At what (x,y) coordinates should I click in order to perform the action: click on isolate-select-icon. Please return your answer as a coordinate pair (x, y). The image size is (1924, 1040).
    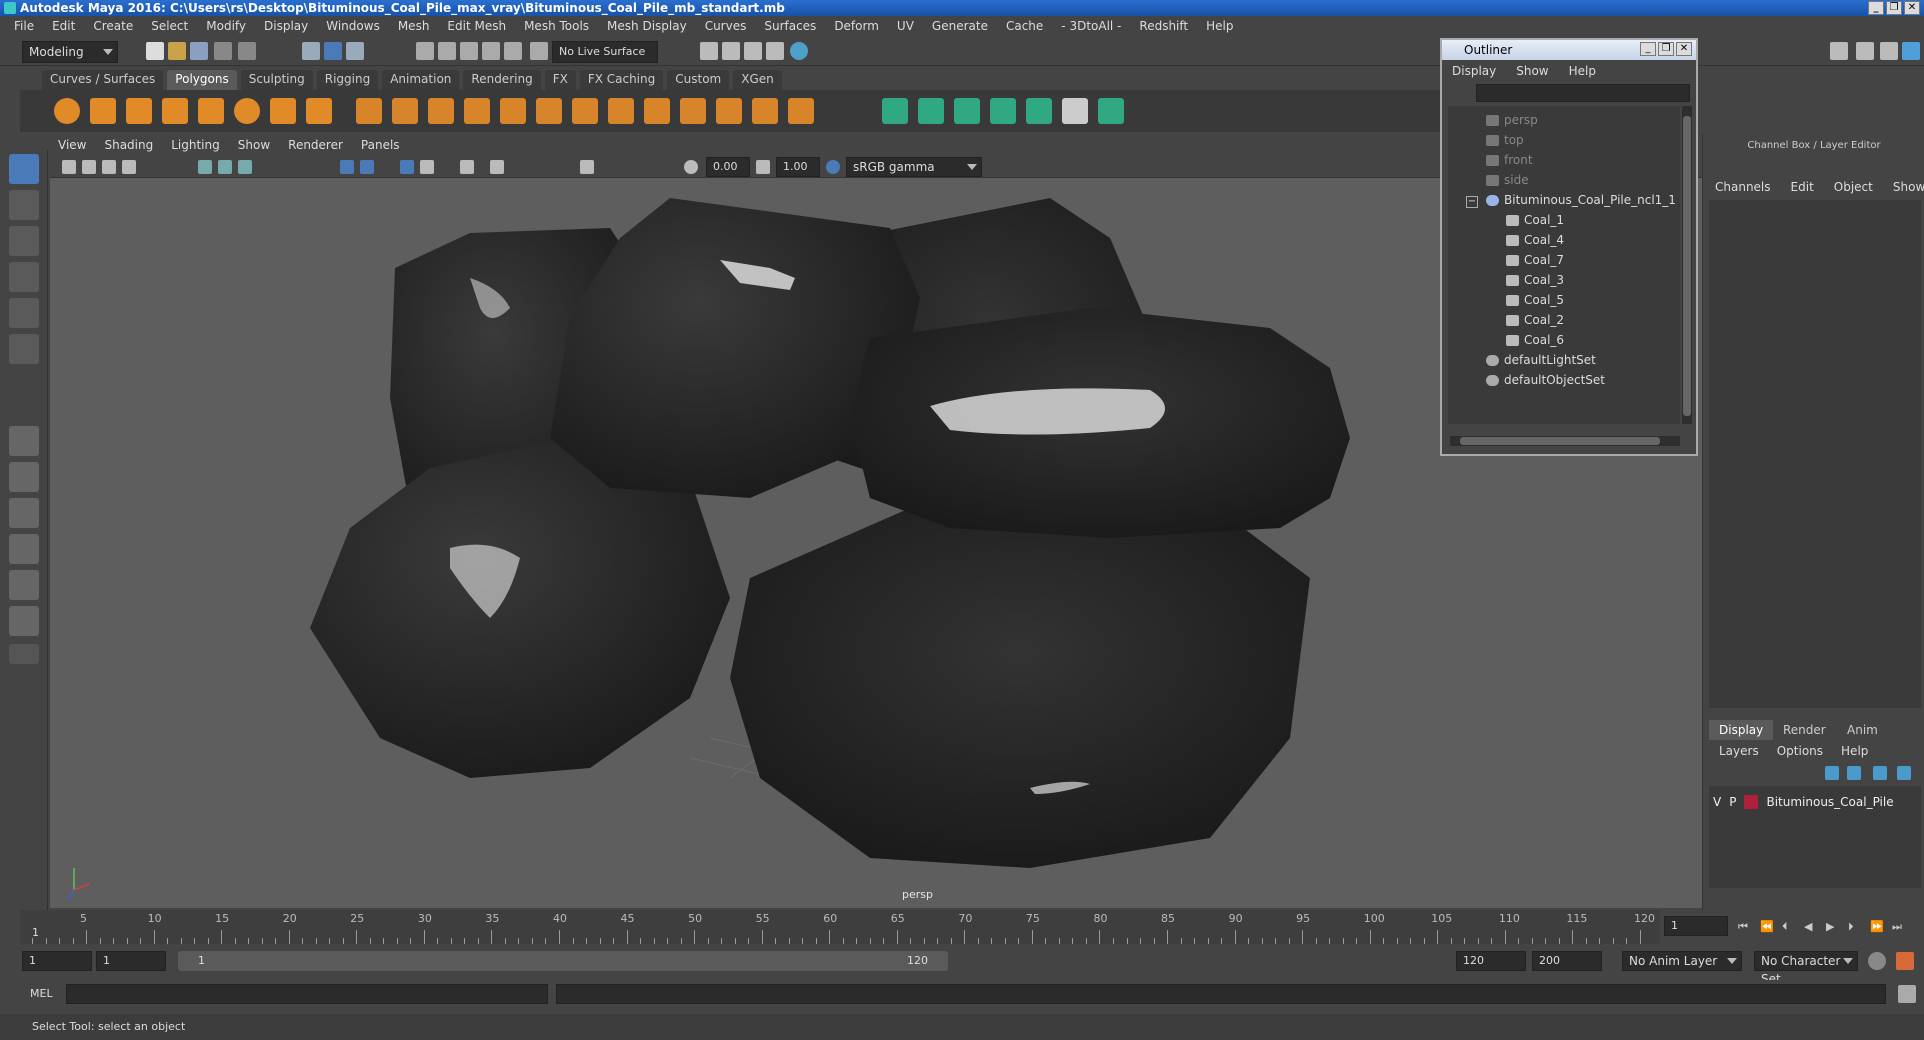
    Looking at the image, I should click on (587, 167).